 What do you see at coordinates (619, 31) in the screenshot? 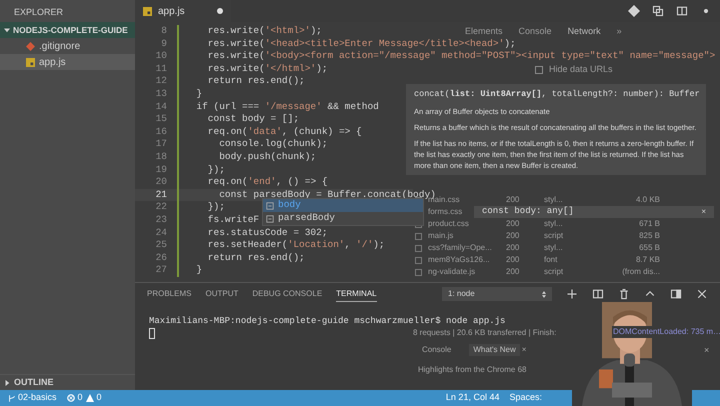
I see `more-tabs: »` at bounding box center [619, 31].